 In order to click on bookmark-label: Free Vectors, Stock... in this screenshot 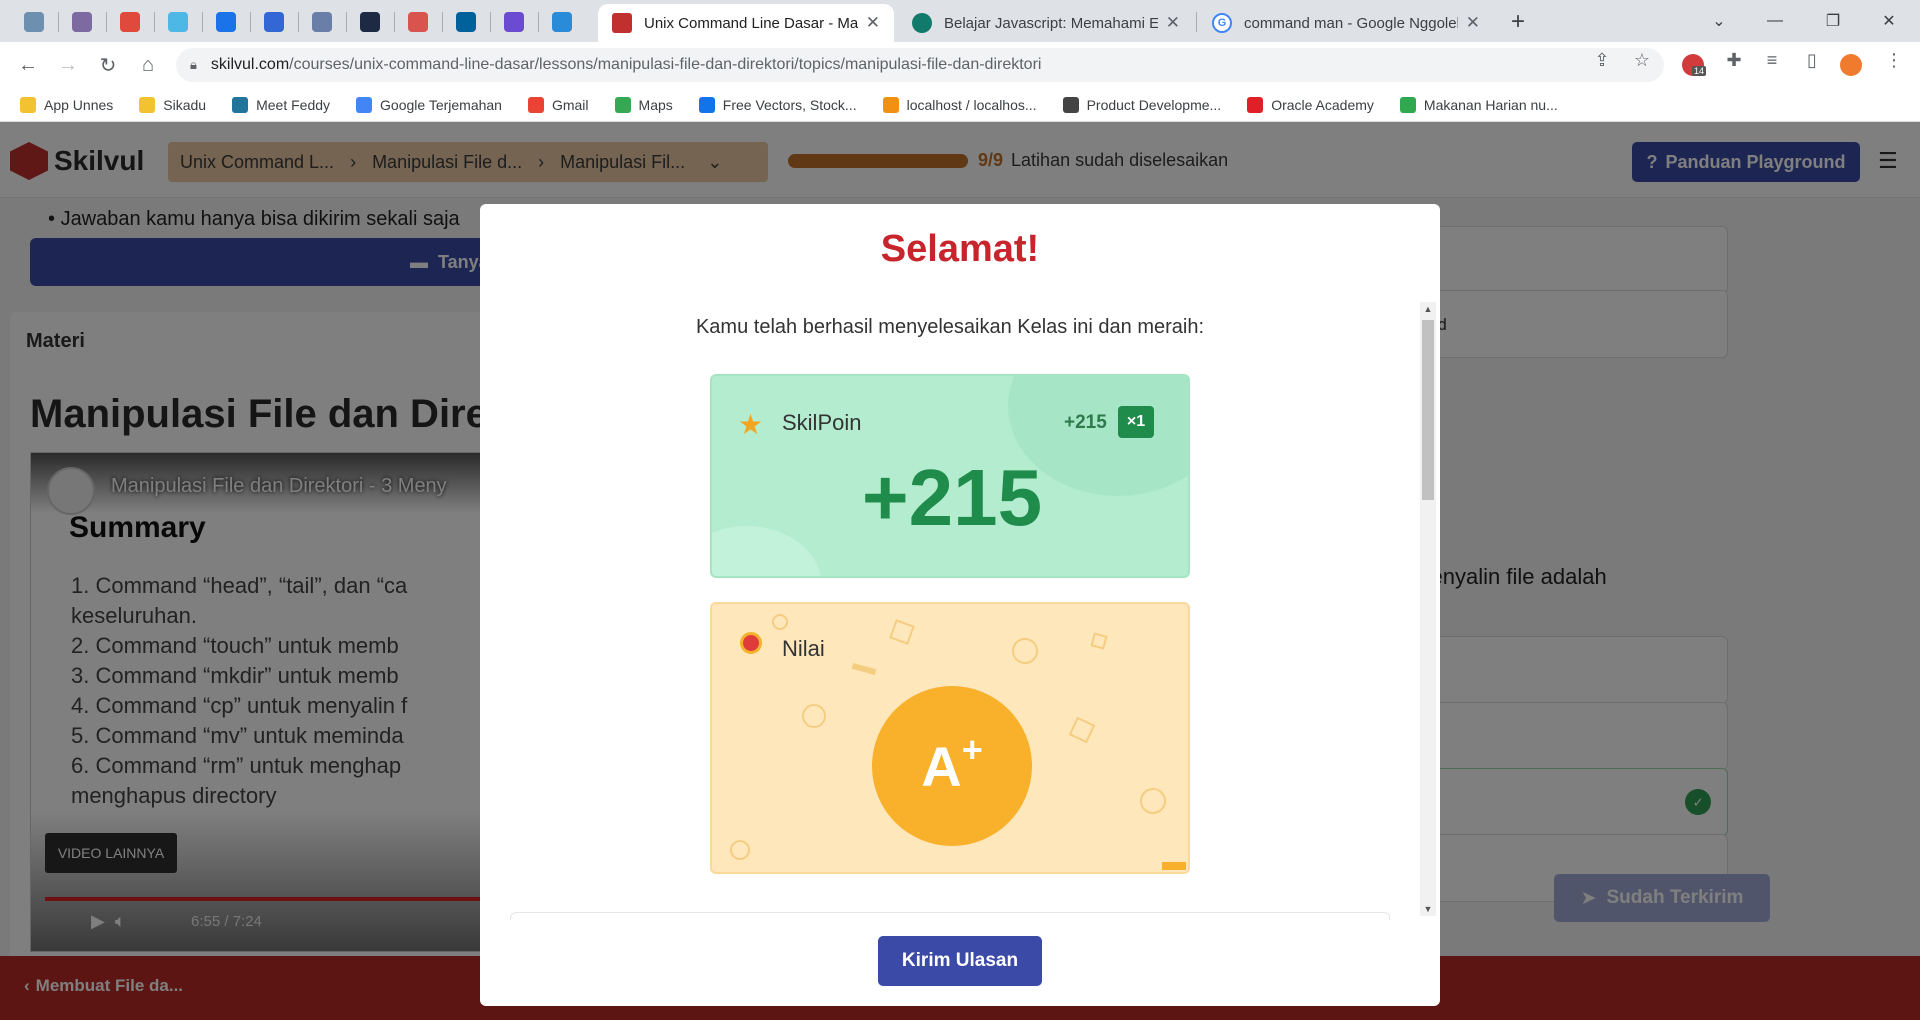, I will do `click(789, 104)`.